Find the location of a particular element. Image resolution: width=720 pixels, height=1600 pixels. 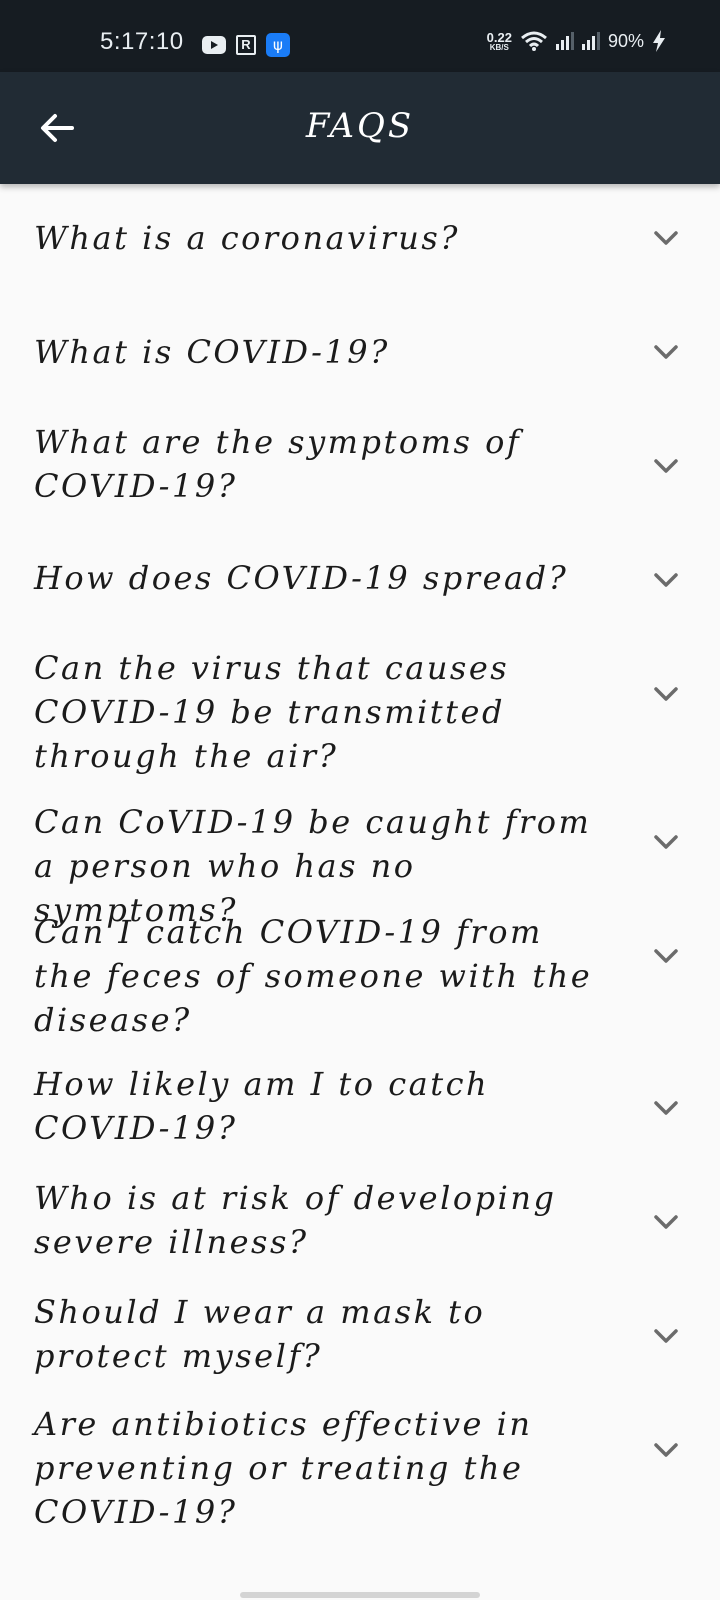

faq-item: Should I wear a mask to protect myself? is located at coordinates (360, 1339).